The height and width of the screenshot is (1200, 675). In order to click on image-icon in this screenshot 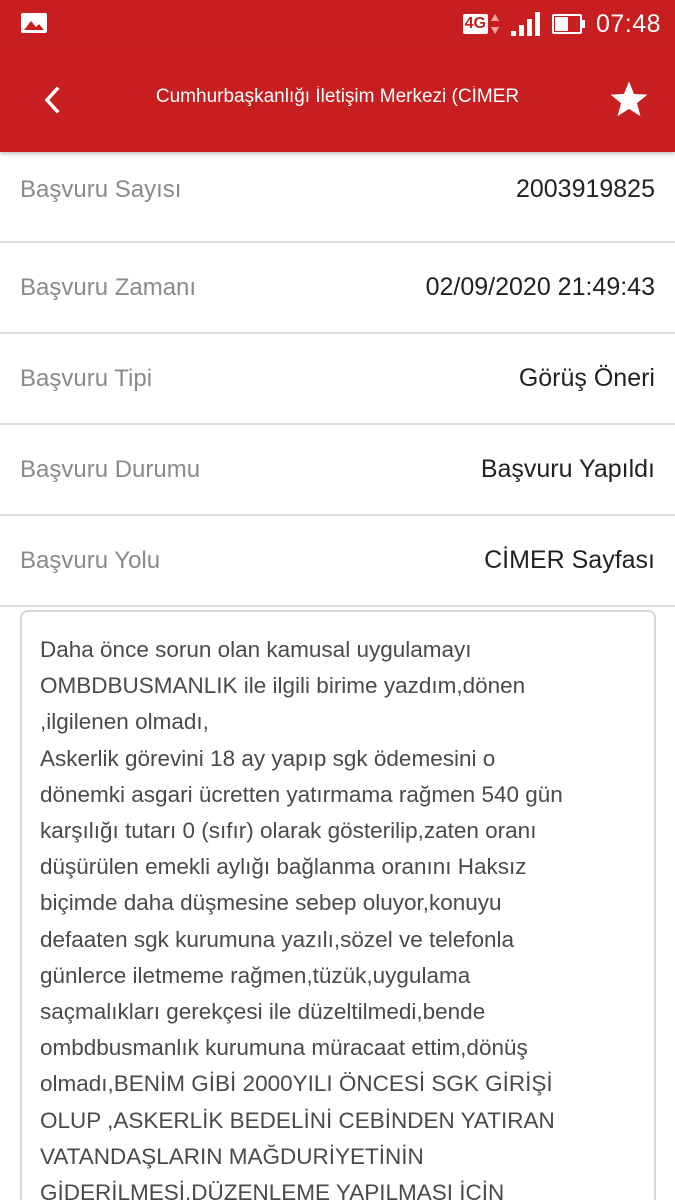, I will do `click(34, 23)`.